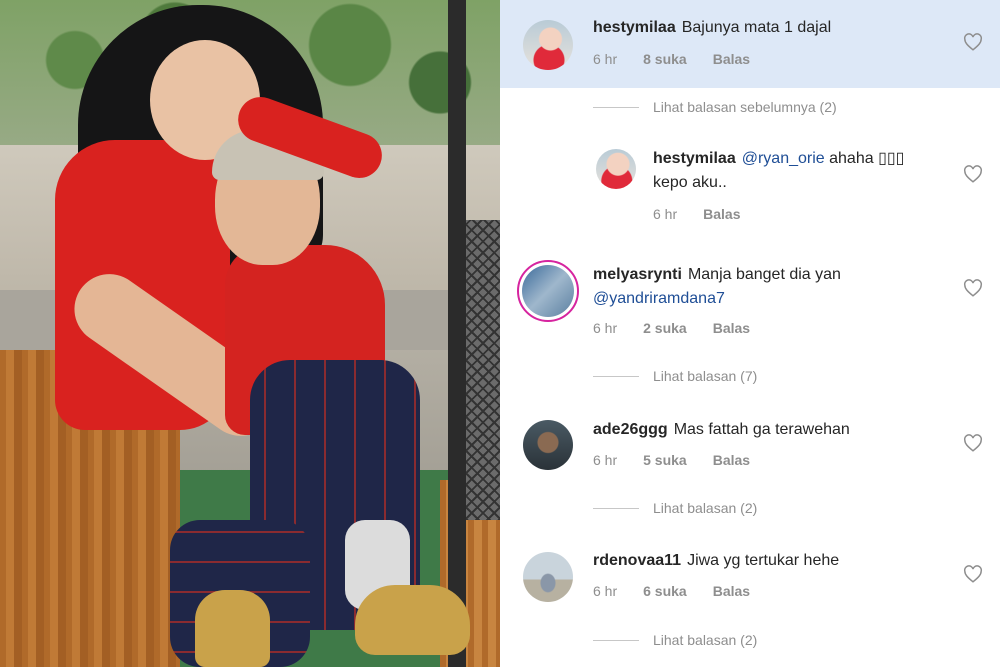 Image resolution: width=1000 pixels, height=667 pixels. Describe the element at coordinates (783, 158) in the screenshot. I see `comment-mention: @ryan_orie` at that location.